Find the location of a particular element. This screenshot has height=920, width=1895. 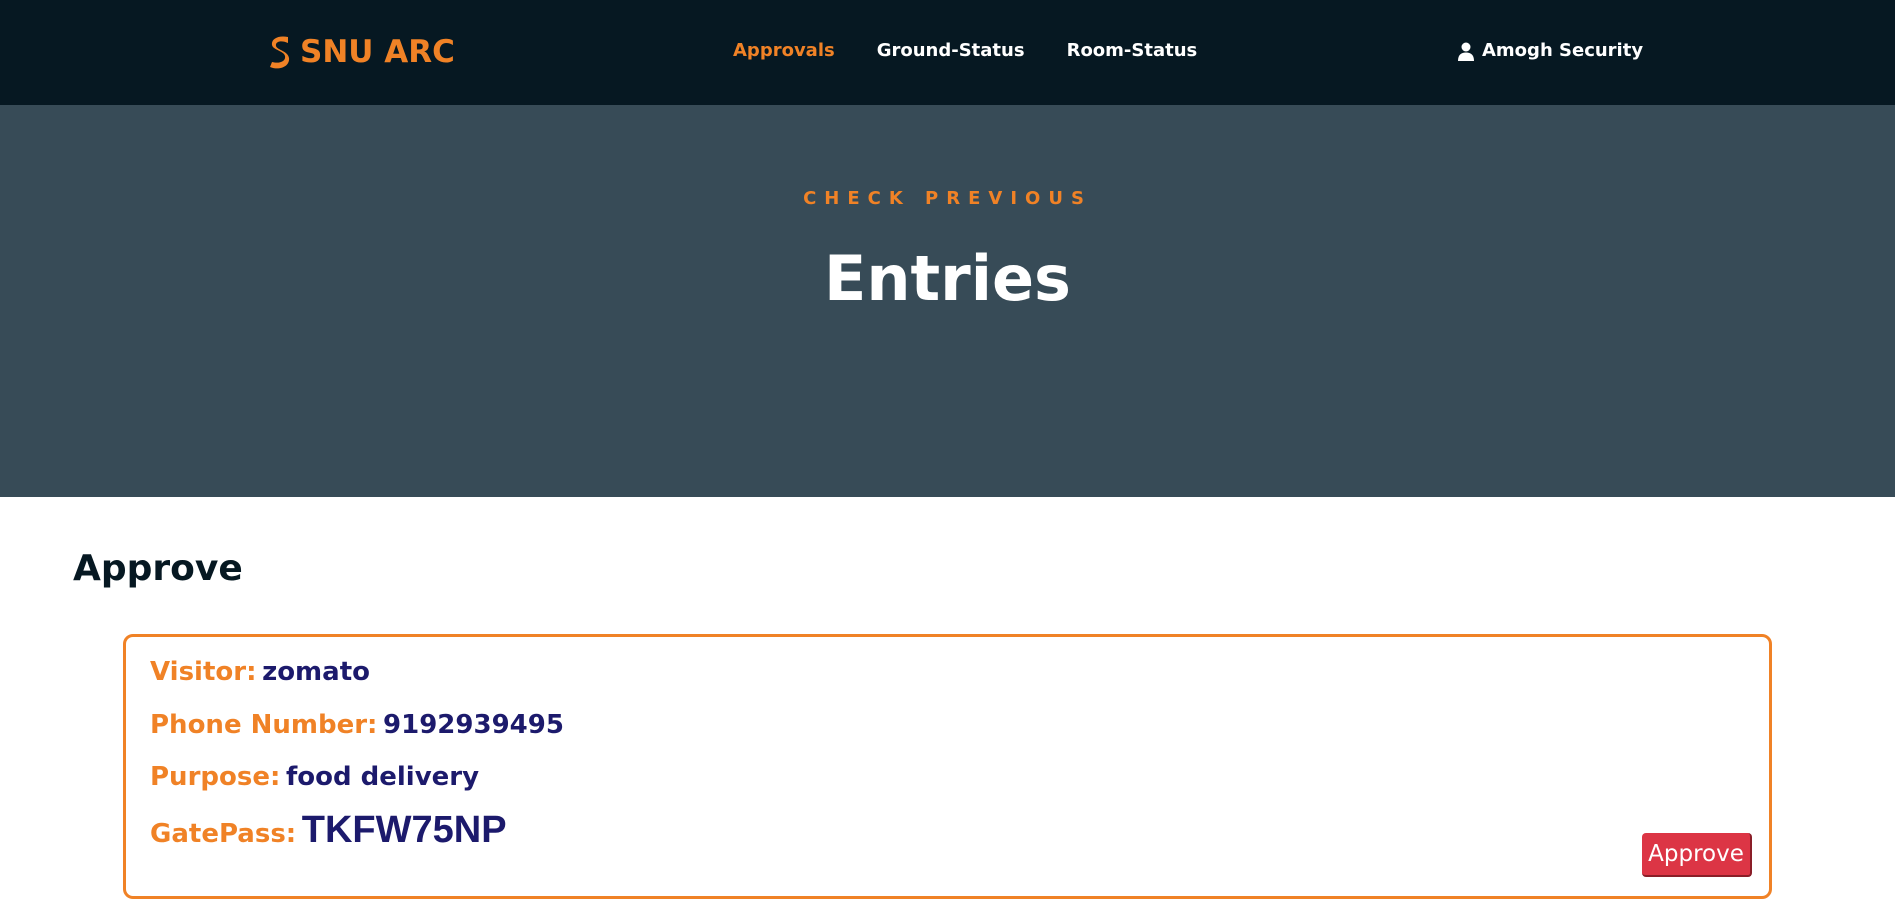

approve-button: Approve is located at coordinates (1697, 855).